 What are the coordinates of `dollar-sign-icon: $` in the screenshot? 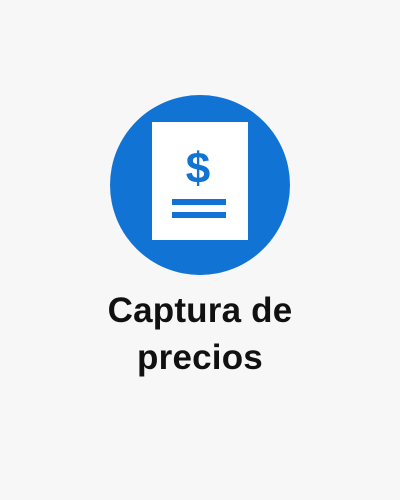 It's located at (198, 168).